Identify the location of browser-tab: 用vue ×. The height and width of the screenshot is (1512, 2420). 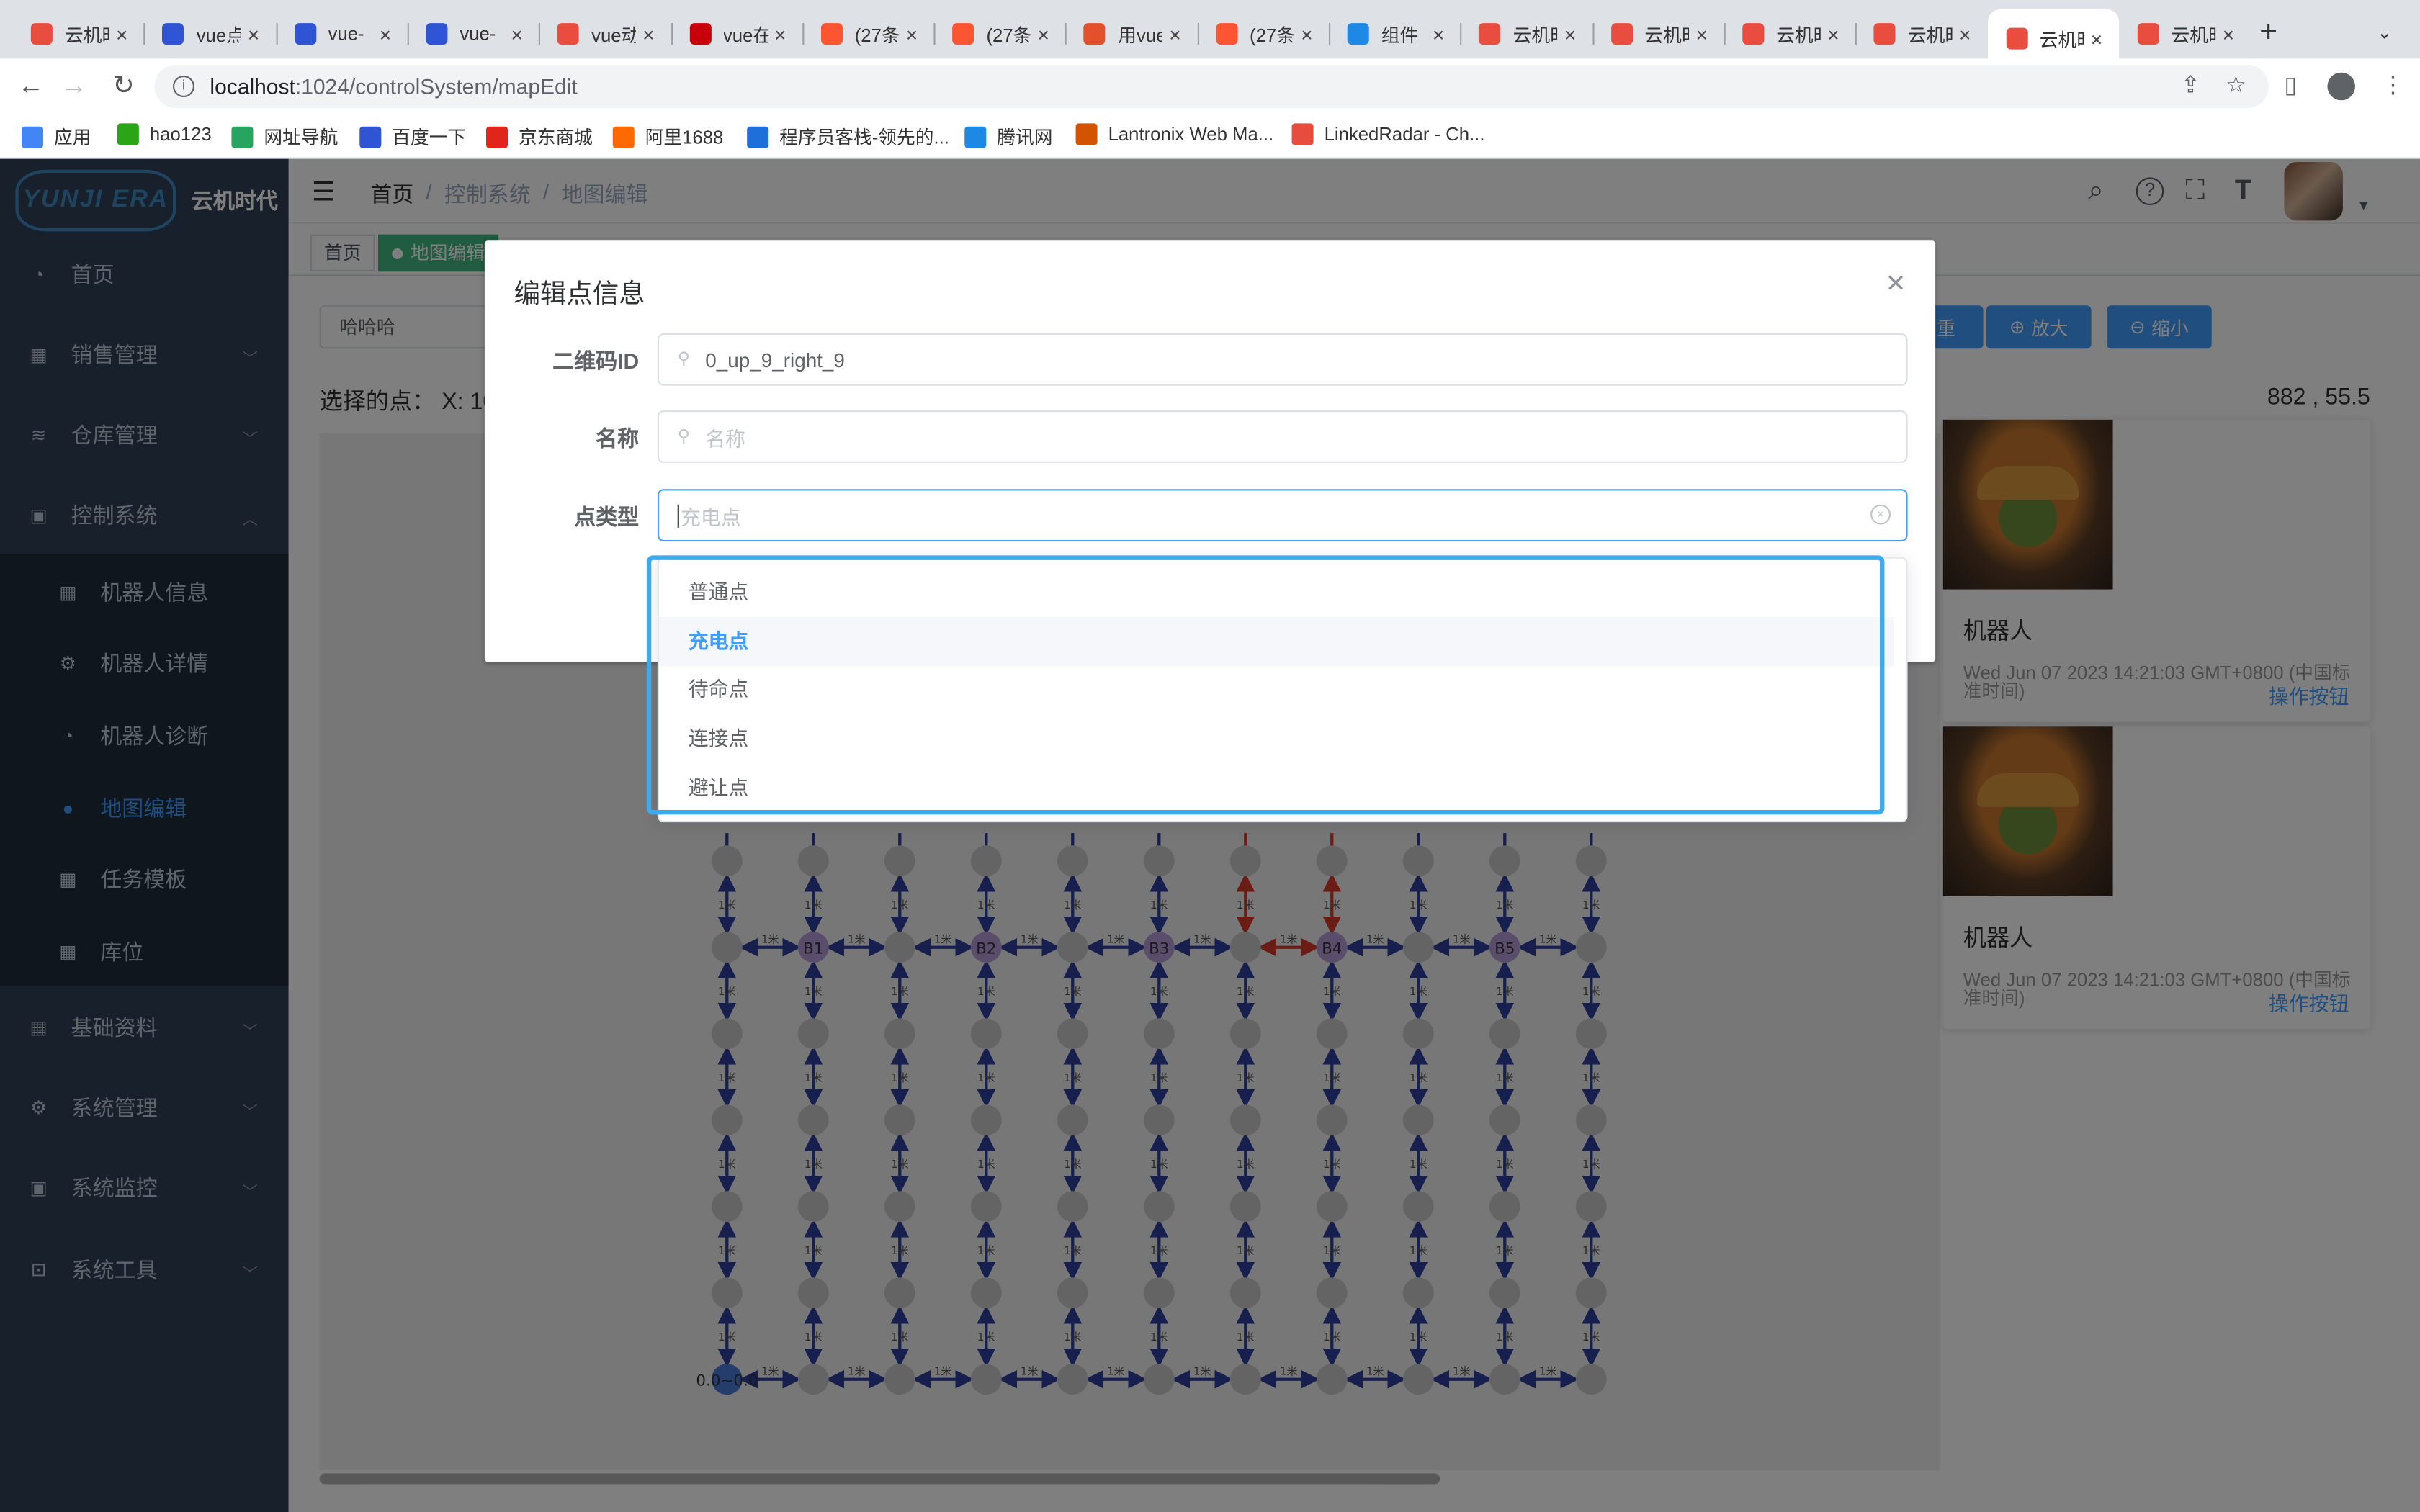
(1130, 33).